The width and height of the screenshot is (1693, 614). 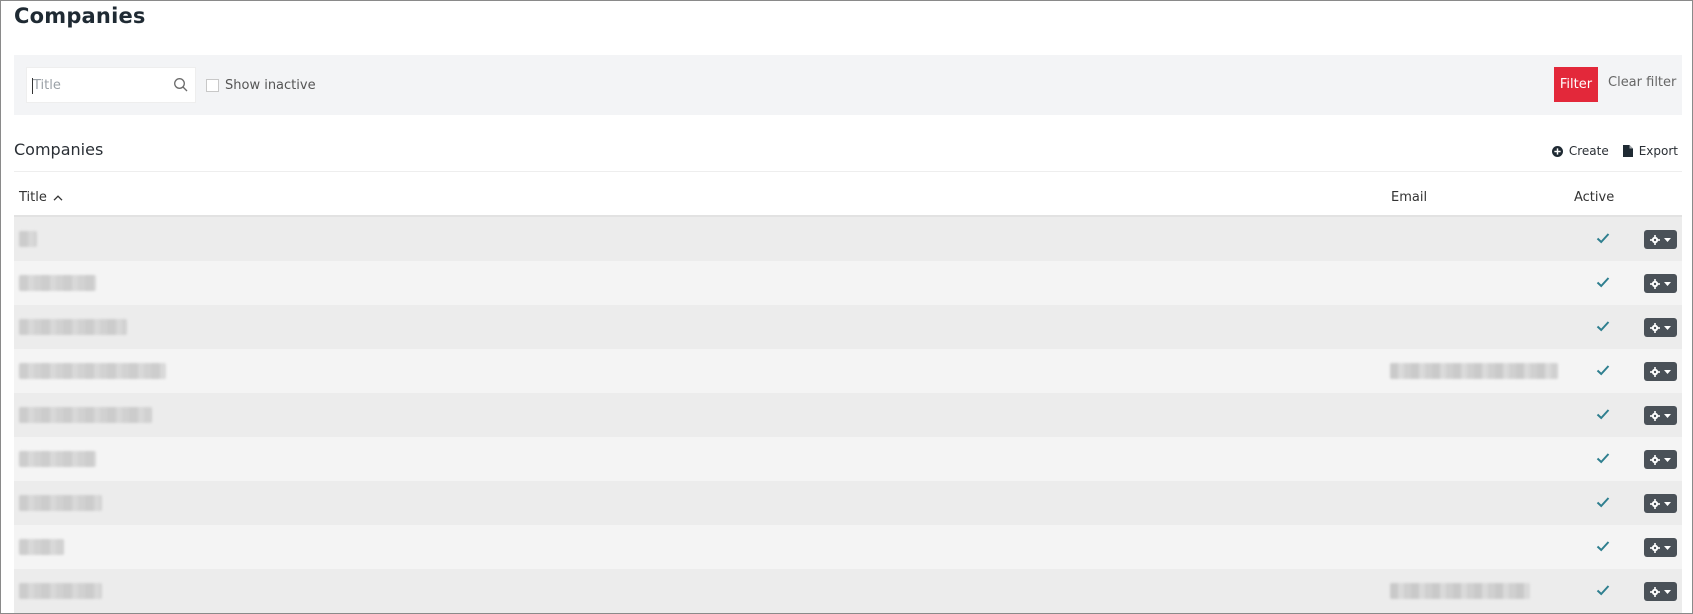 I want to click on export-button: Export, so click(x=1650, y=151).